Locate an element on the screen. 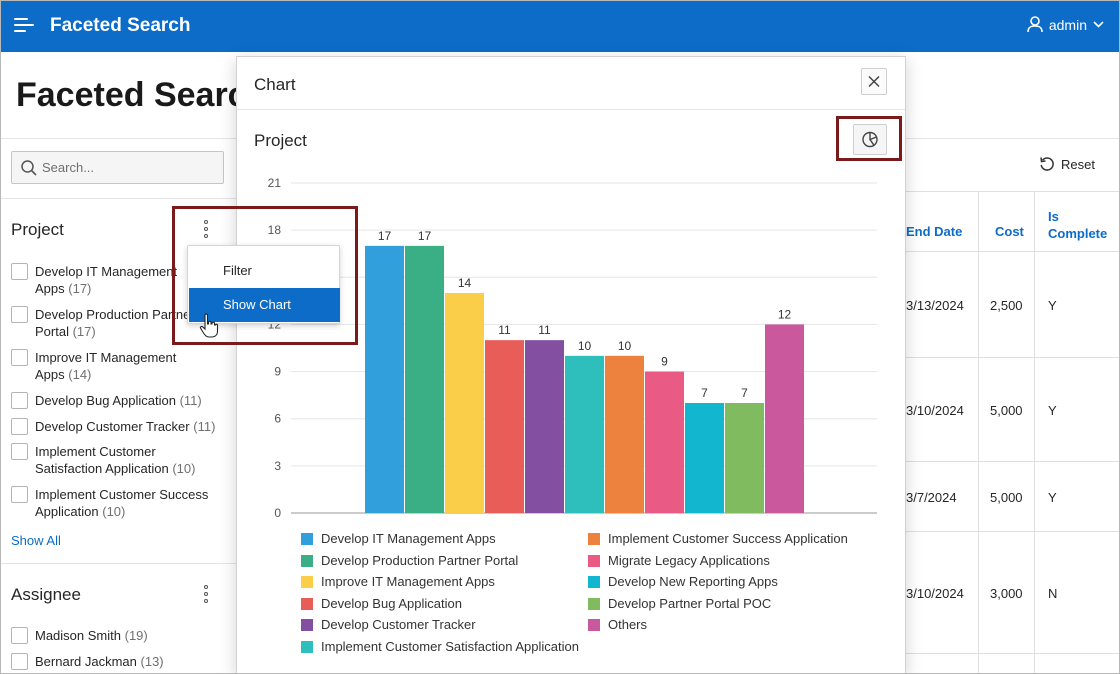 This screenshot has height=674, width=1120. y-tick-label: 0 is located at coordinates (277, 513).